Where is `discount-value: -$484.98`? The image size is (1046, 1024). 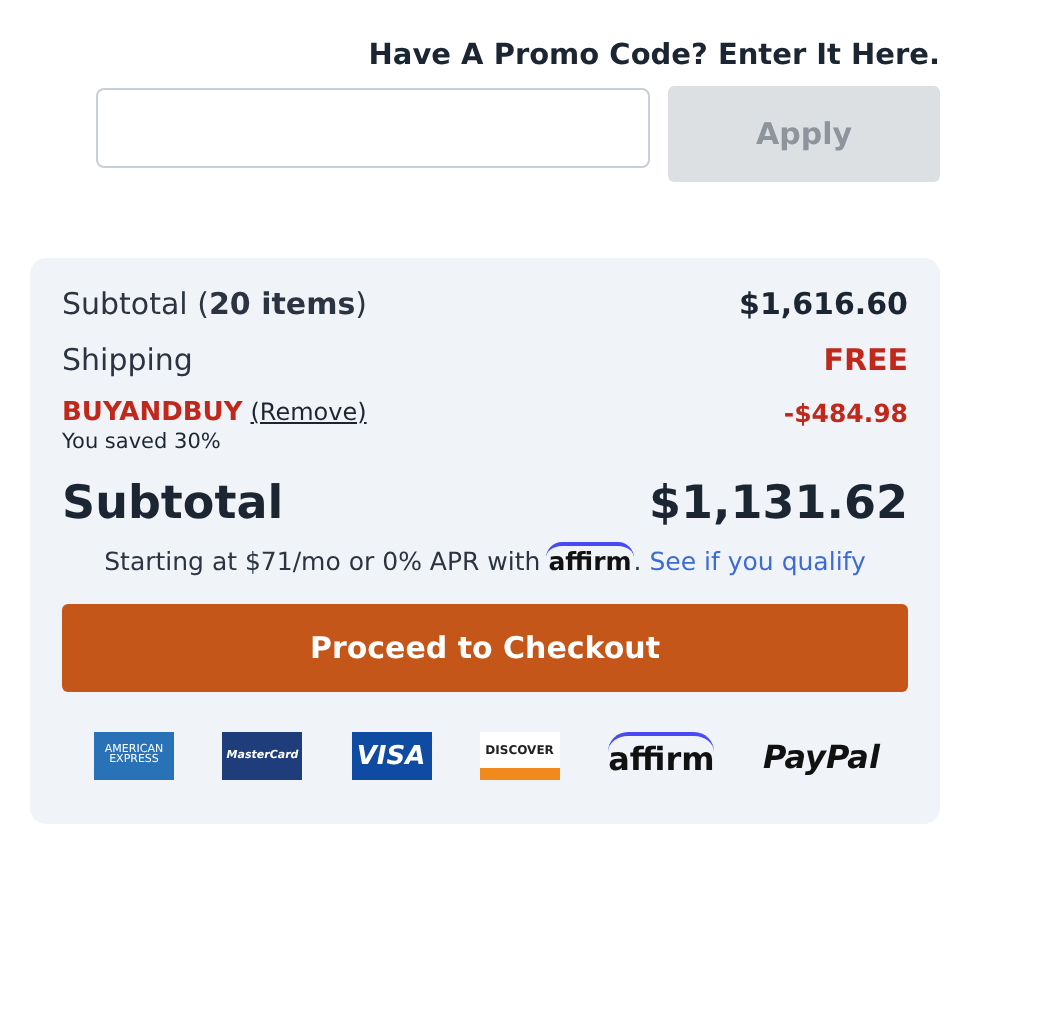 discount-value: -$484.98 is located at coordinates (845, 413).